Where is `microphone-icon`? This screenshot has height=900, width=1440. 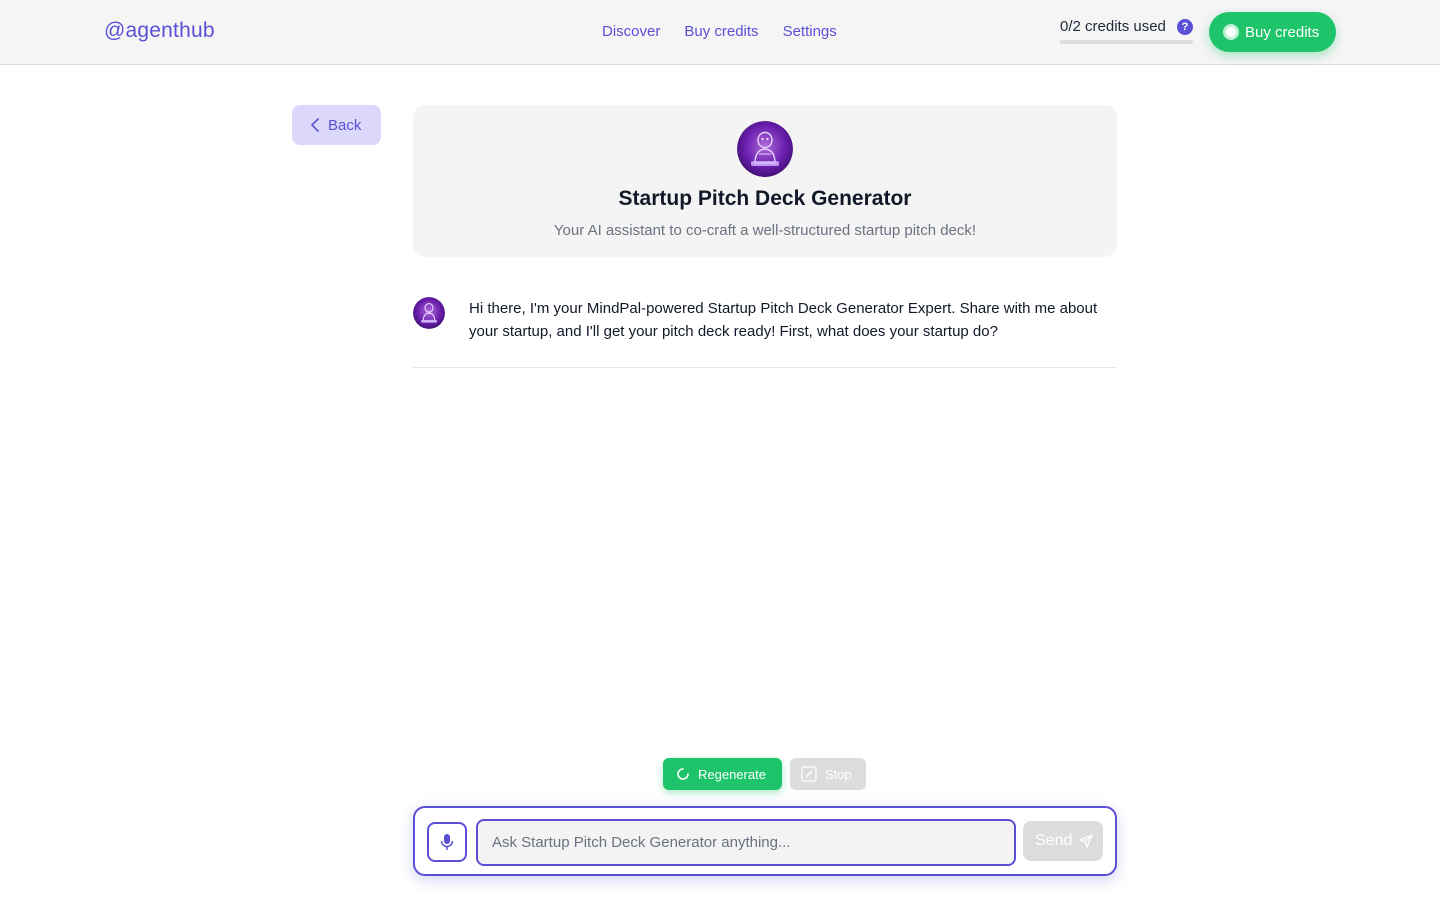
microphone-icon is located at coordinates (447, 842).